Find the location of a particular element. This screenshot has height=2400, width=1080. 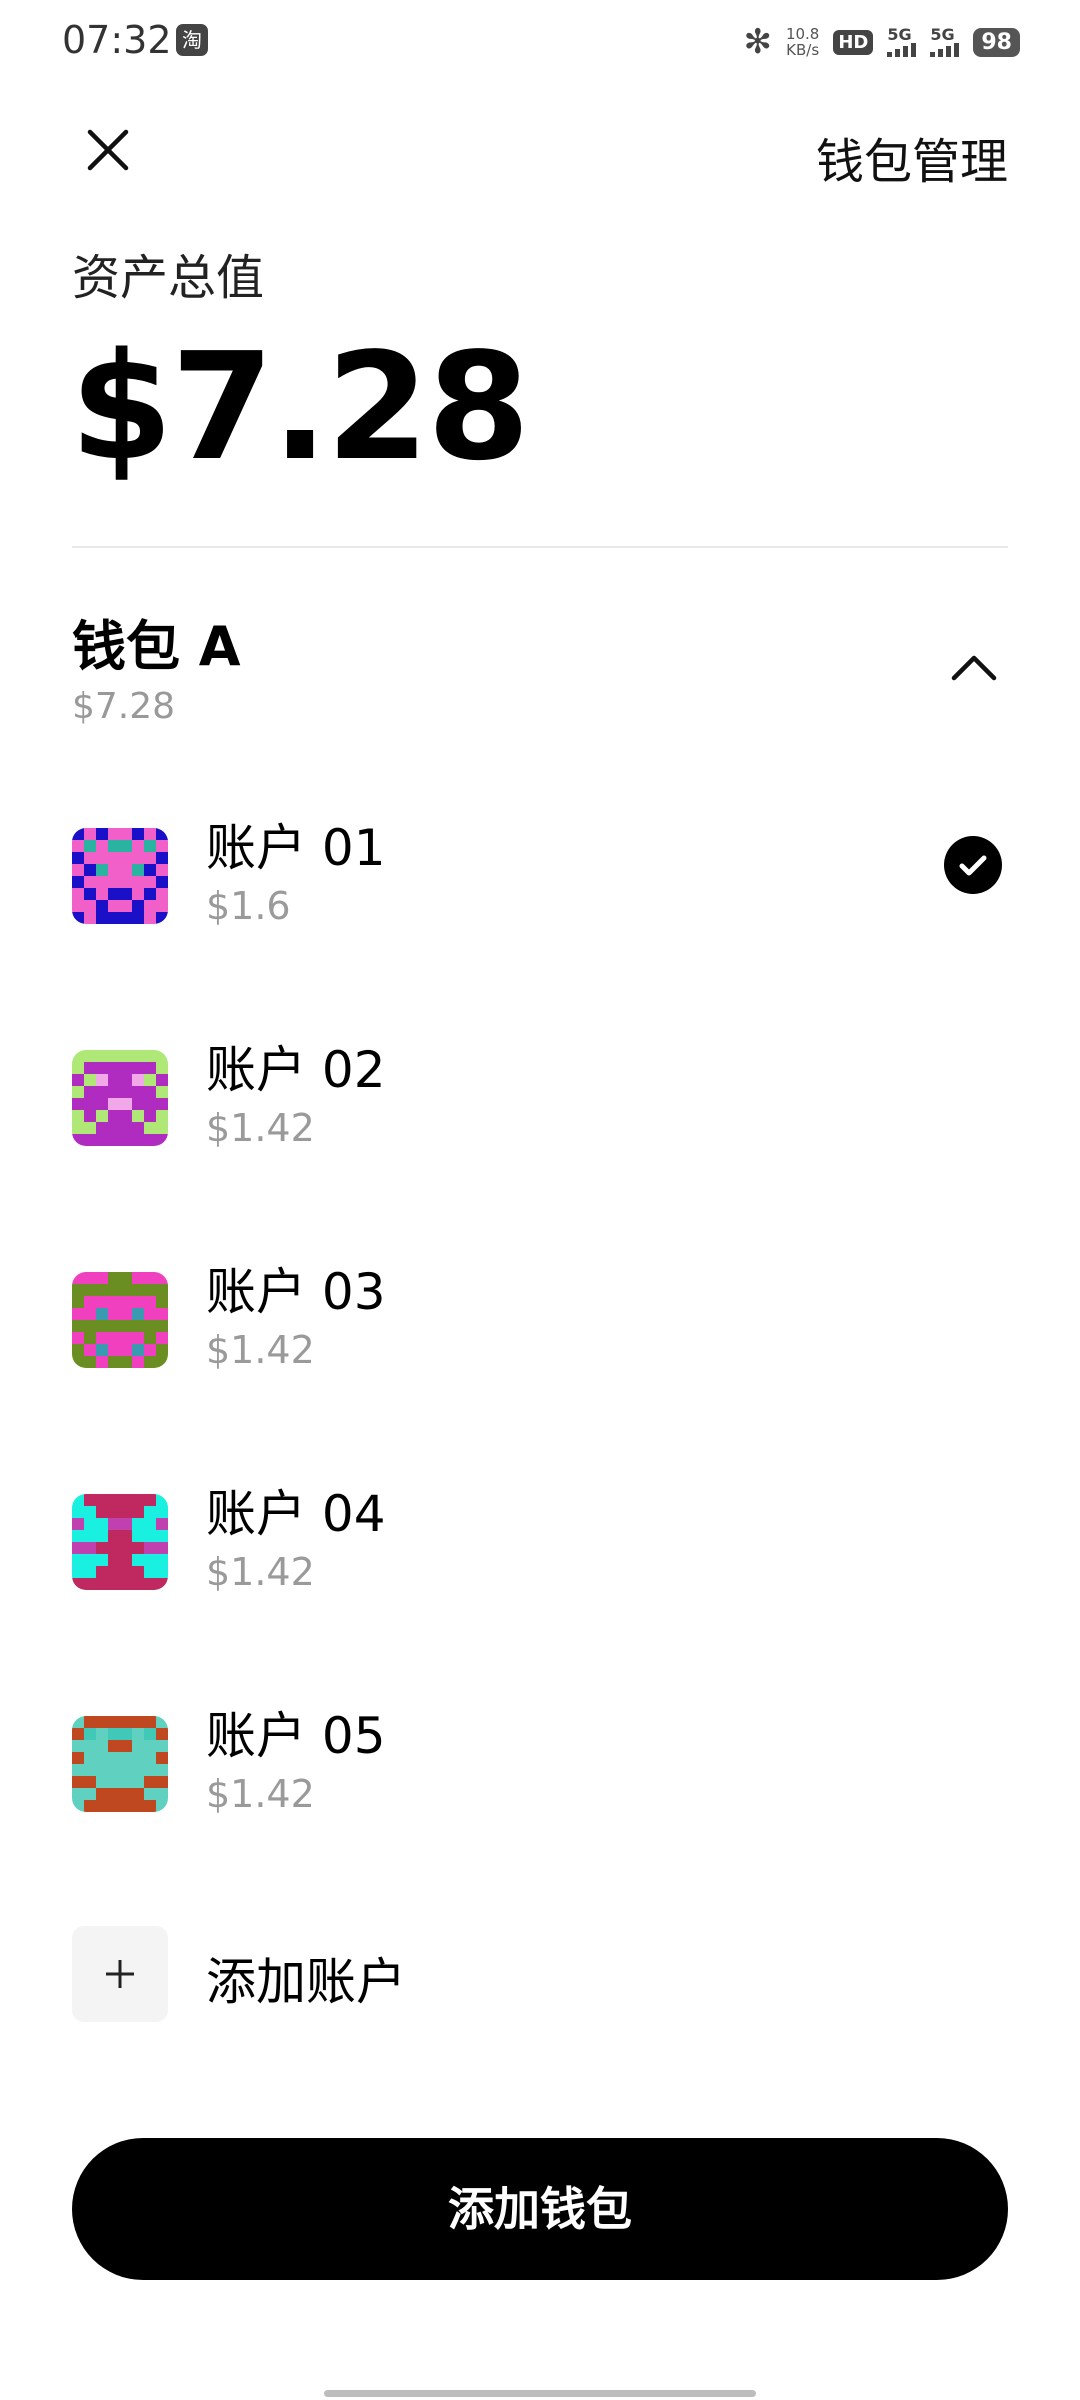

account-name: 账户 03 is located at coordinates (296, 1292).